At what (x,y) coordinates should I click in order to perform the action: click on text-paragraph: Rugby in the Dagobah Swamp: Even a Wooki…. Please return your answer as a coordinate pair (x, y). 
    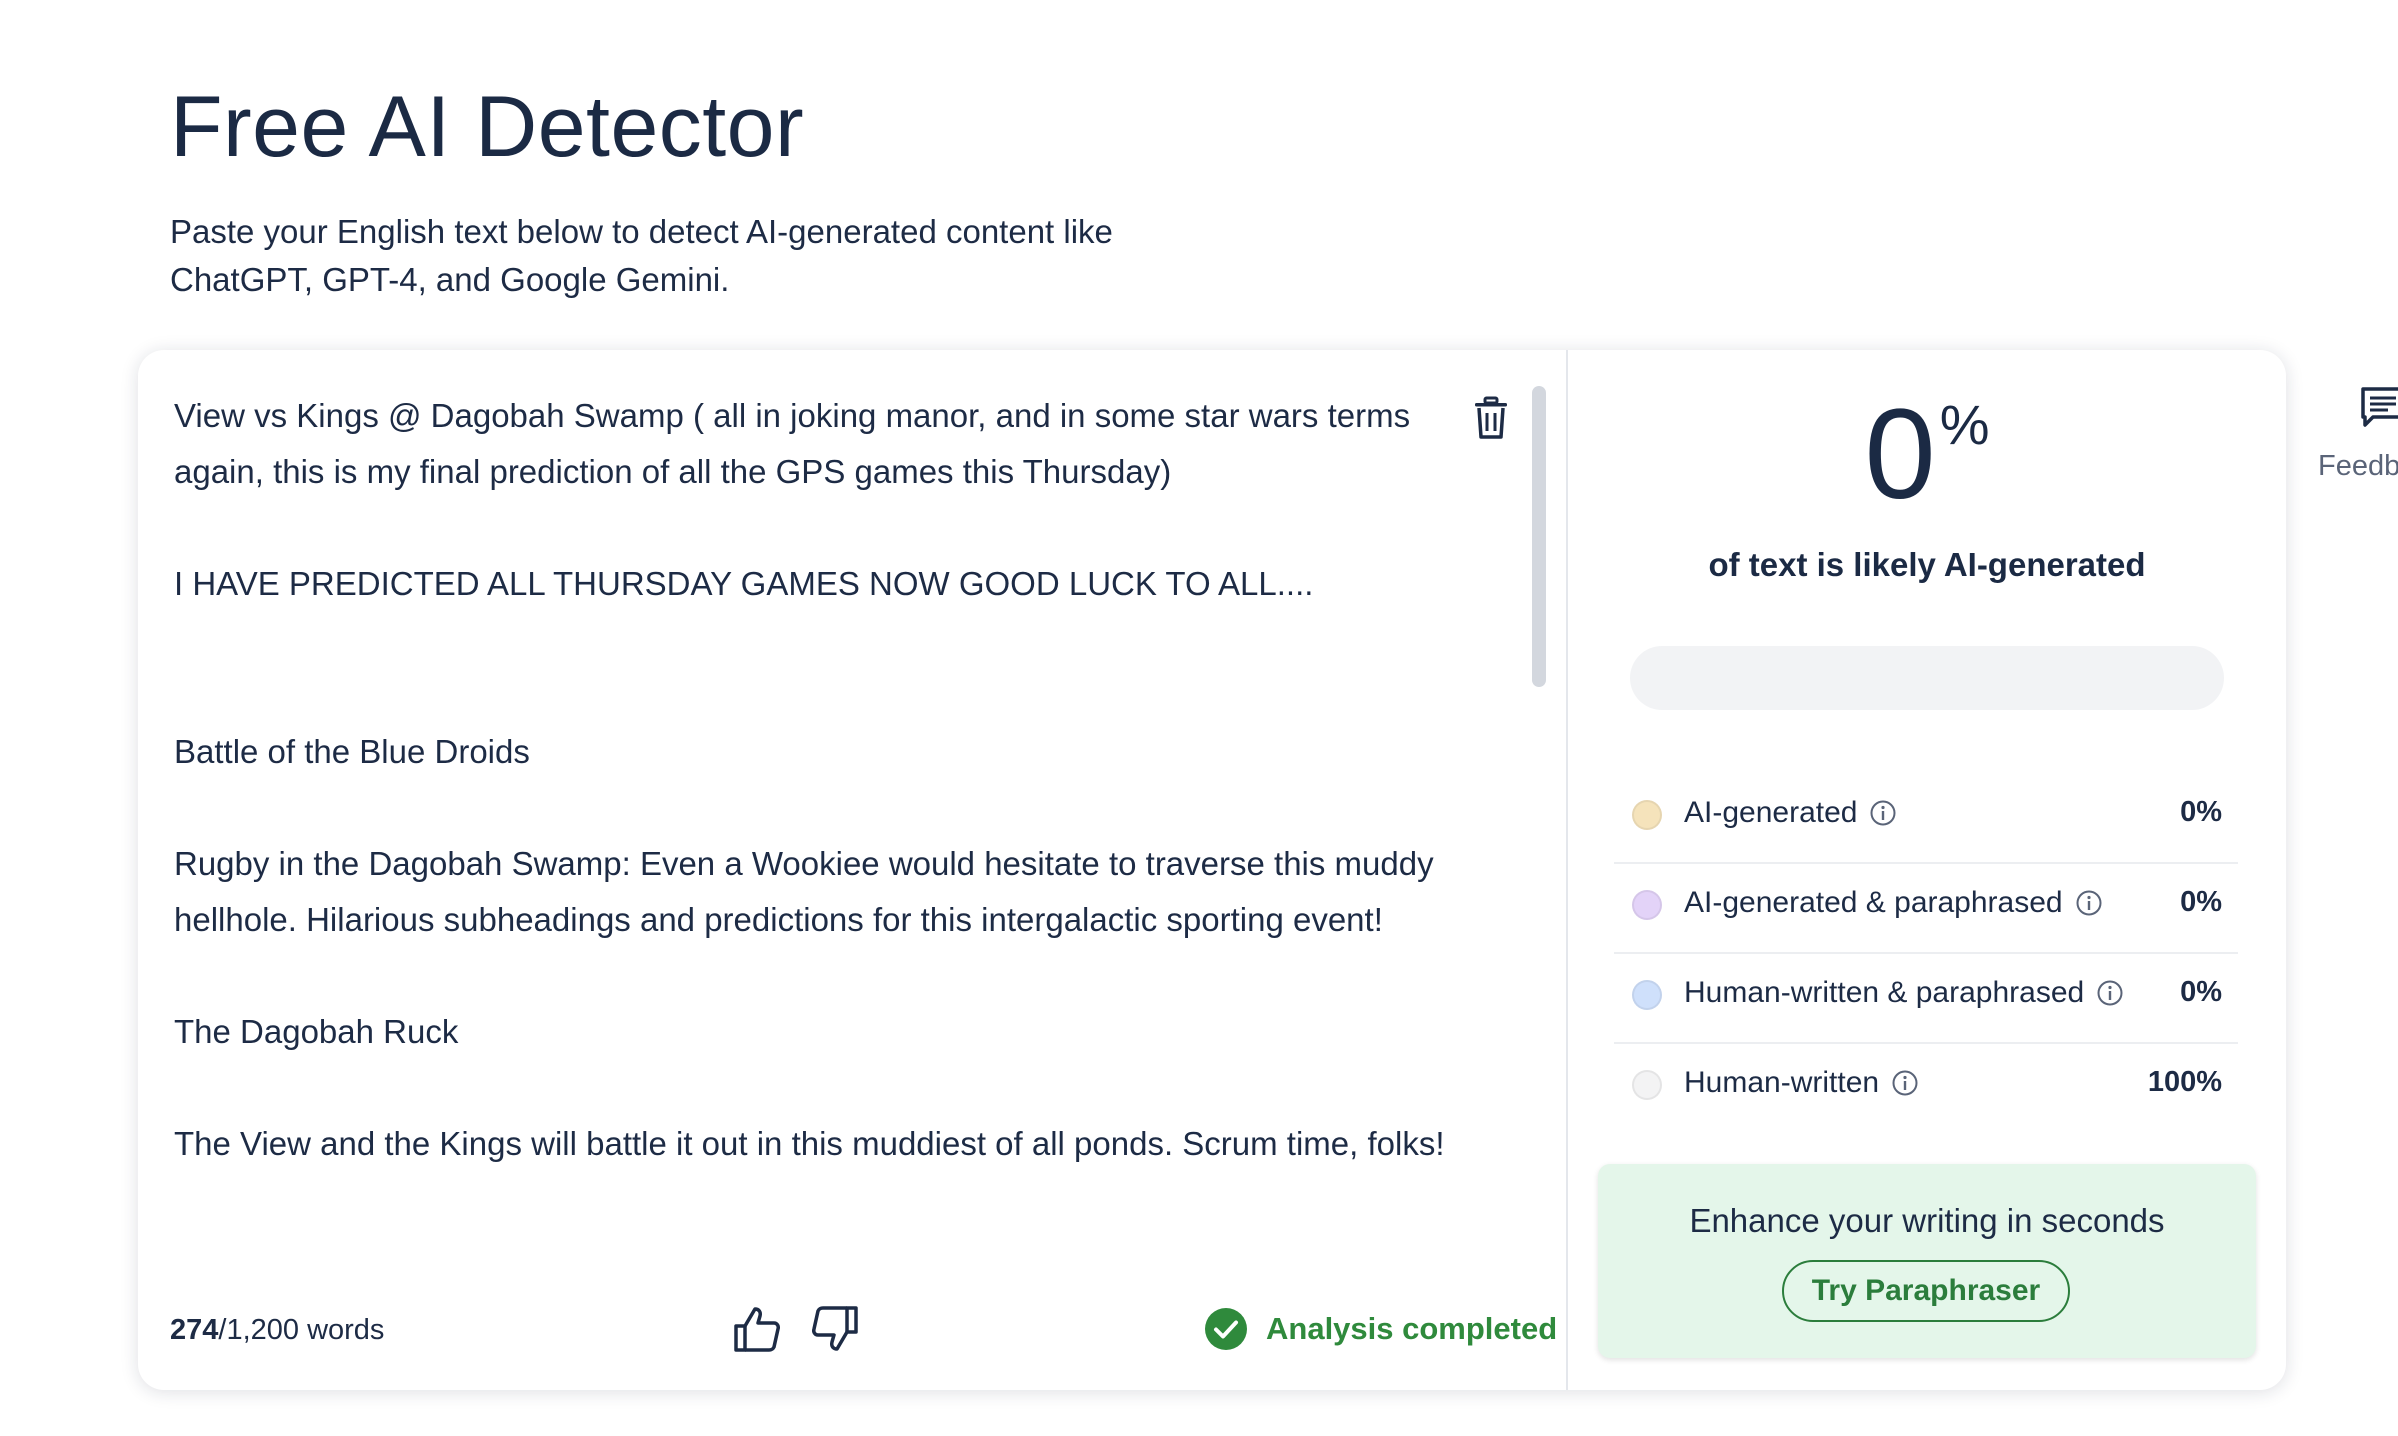
    Looking at the image, I should click on (804, 891).